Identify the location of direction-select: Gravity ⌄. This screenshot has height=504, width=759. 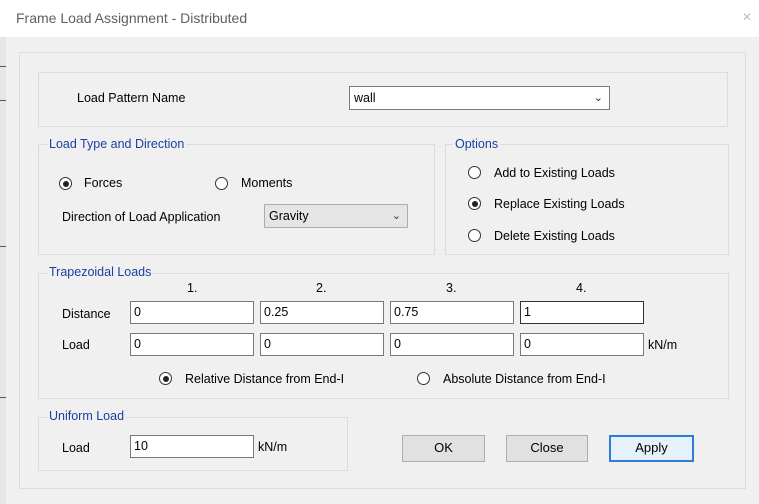
(336, 216).